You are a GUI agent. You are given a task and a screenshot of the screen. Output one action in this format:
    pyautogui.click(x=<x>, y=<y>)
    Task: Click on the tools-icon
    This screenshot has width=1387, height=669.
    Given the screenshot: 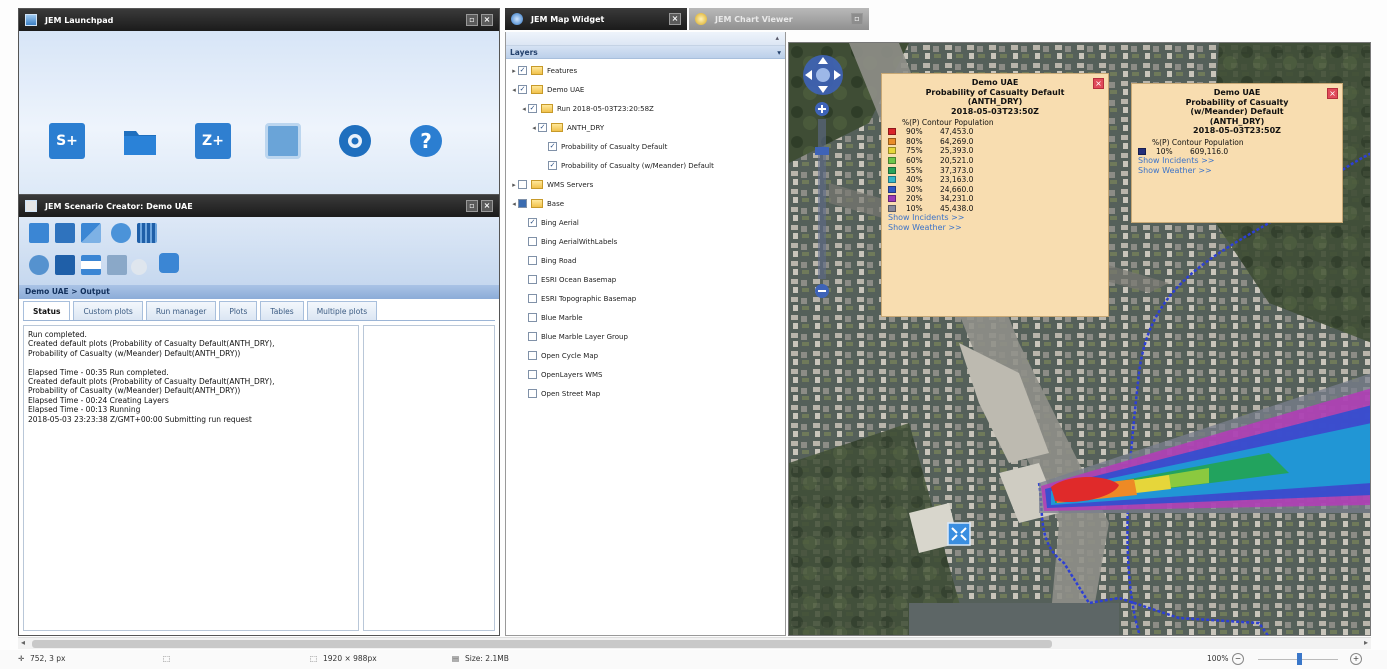 What is the action you would take?
    pyautogui.click(x=121, y=233)
    